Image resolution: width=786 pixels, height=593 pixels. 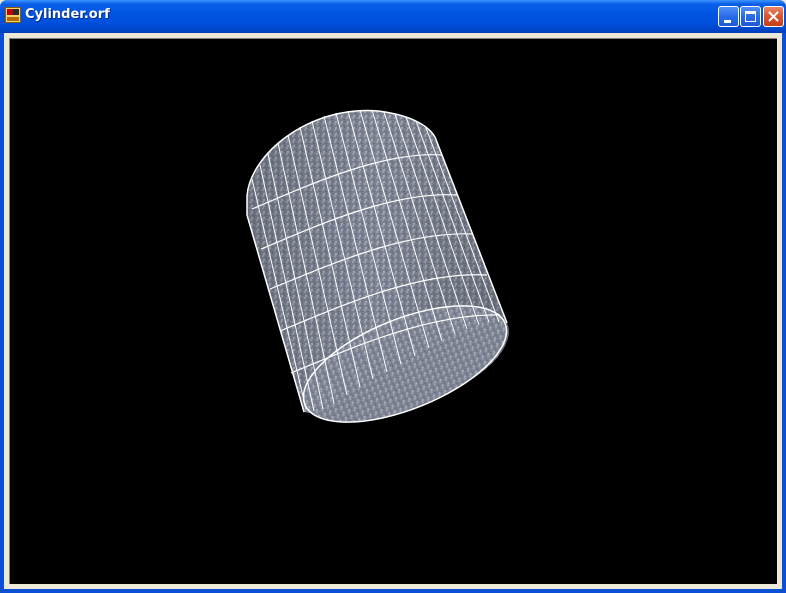 What do you see at coordinates (67, 14) in the screenshot?
I see `window-title: Cylinder.orf` at bounding box center [67, 14].